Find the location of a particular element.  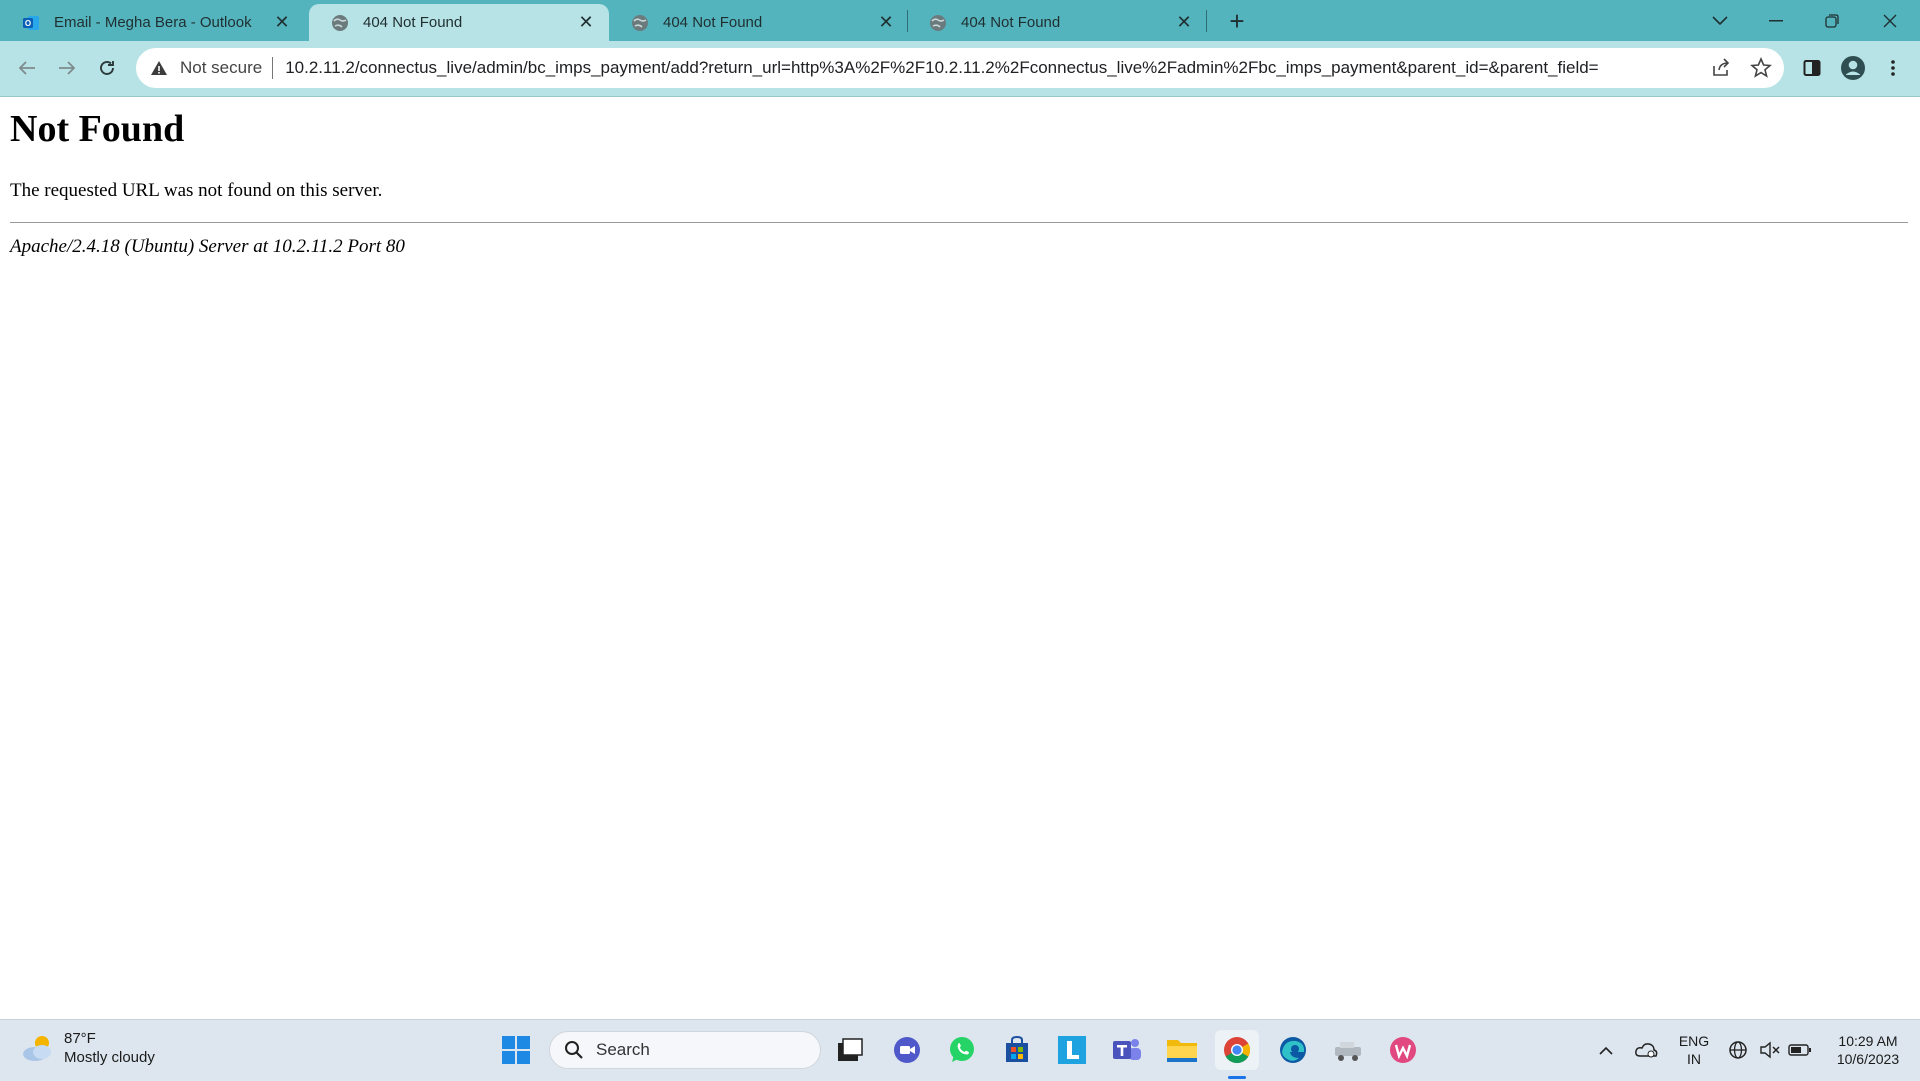

file-explorer-app is located at coordinates (1182, 1050).